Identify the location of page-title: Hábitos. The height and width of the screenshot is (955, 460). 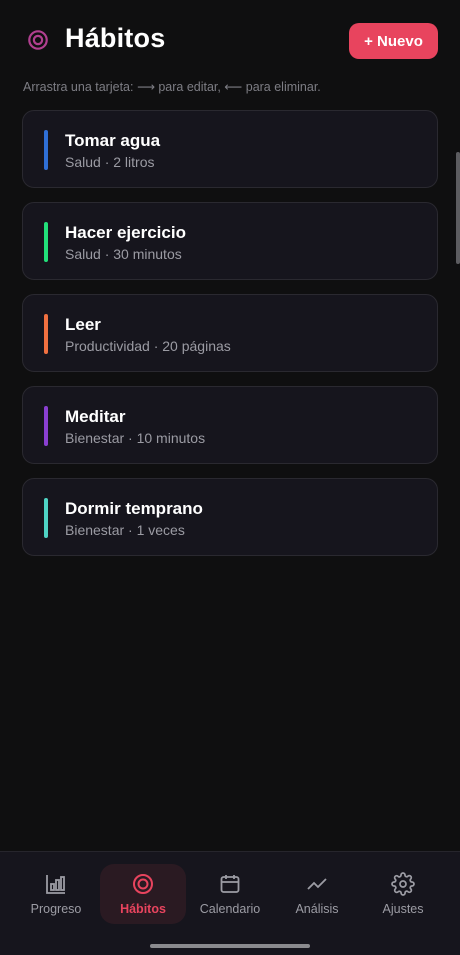
(115, 38).